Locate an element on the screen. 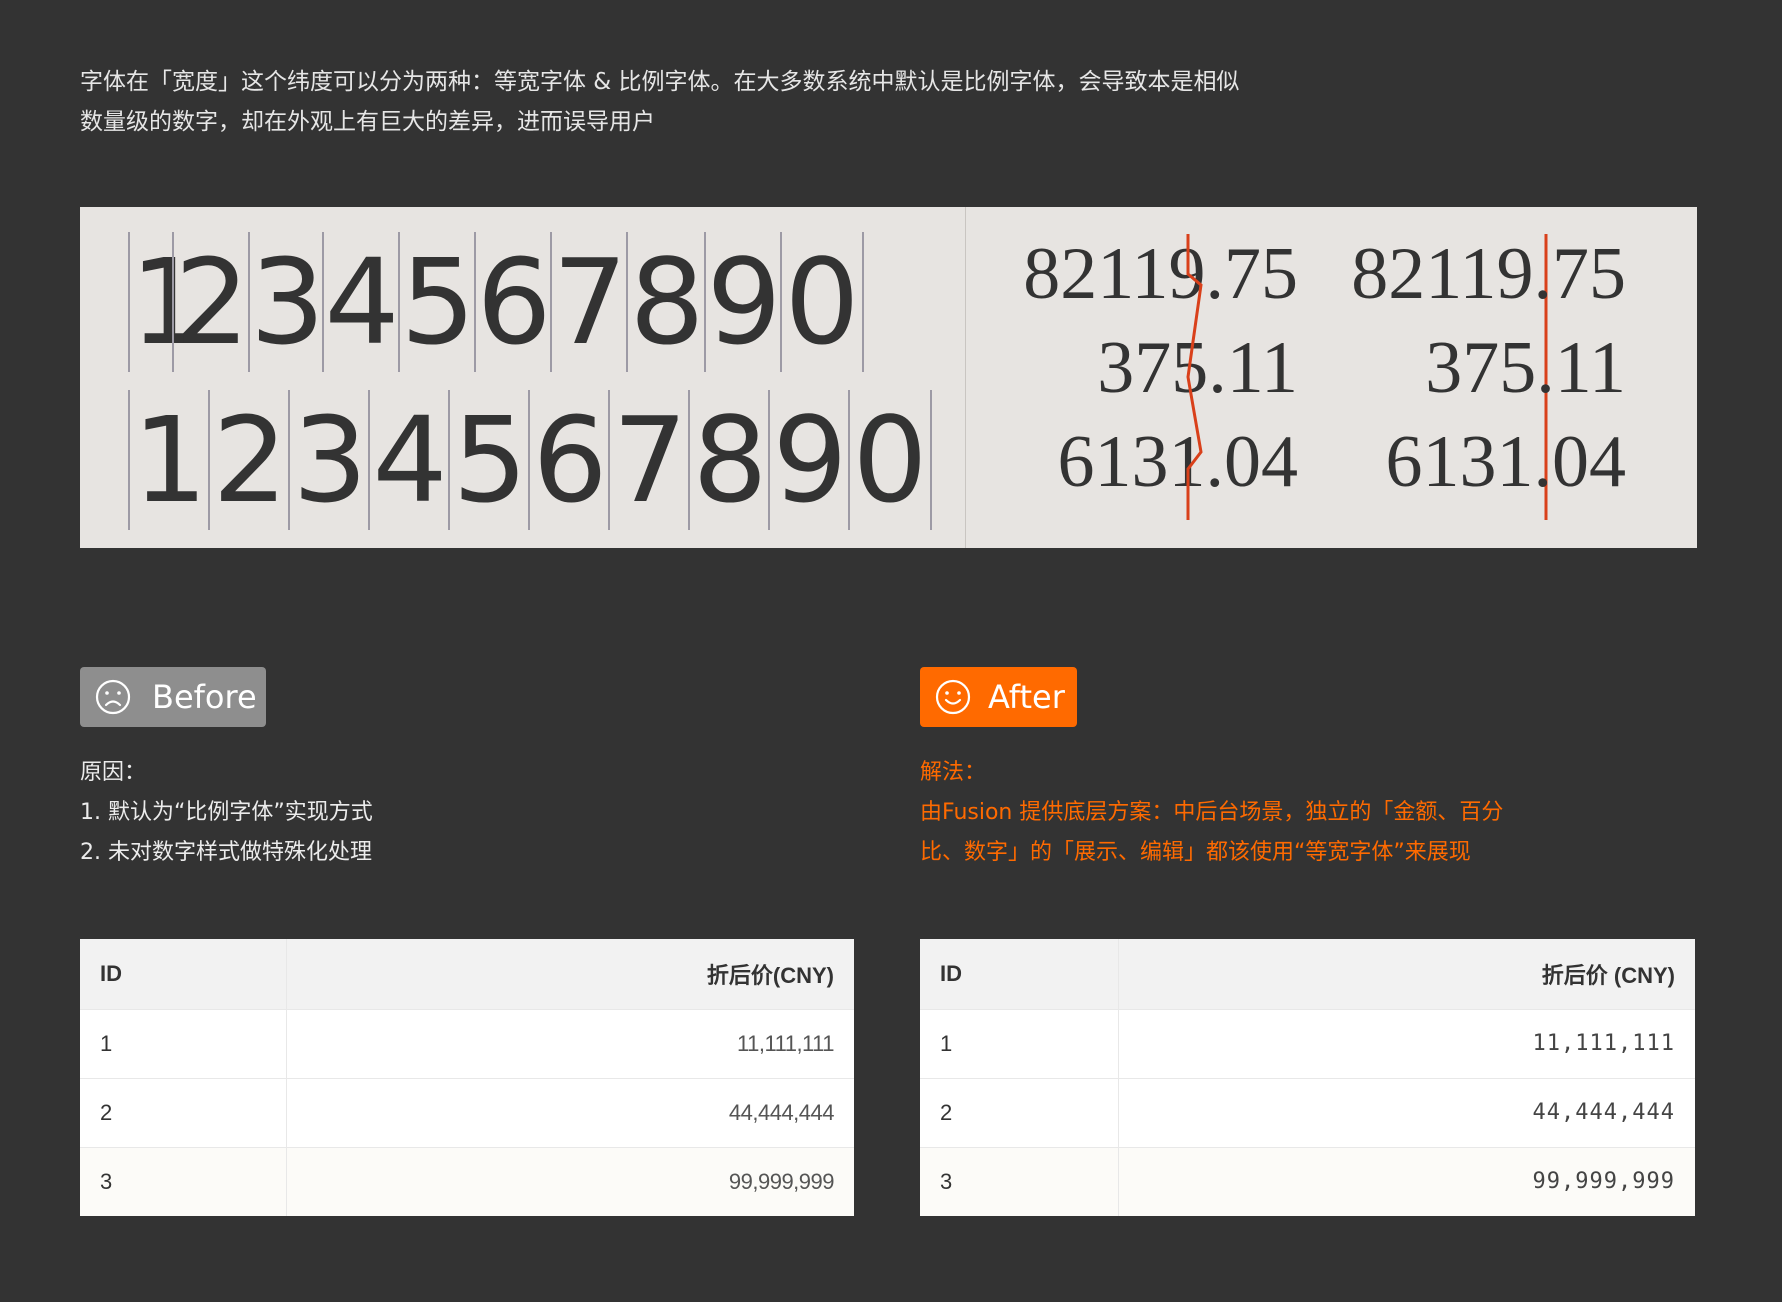 This screenshot has width=1782, height=1302. before-notes-title: 原因： is located at coordinates (113, 772).